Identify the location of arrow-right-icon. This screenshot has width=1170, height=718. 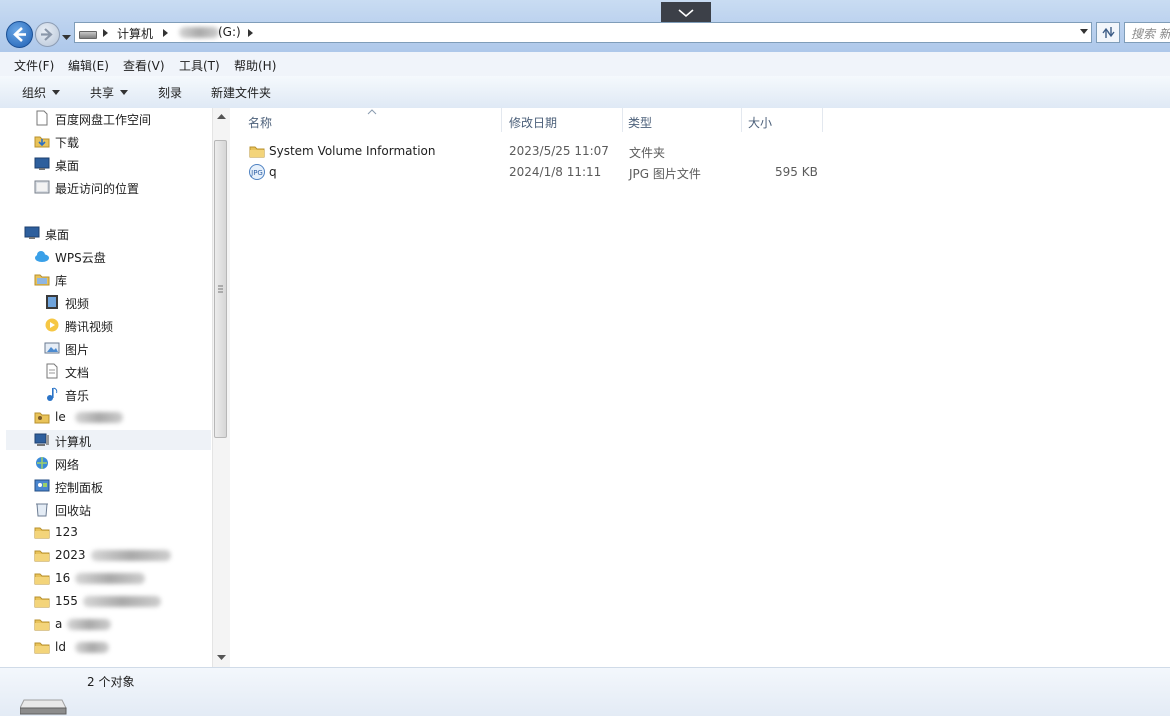
(47, 34).